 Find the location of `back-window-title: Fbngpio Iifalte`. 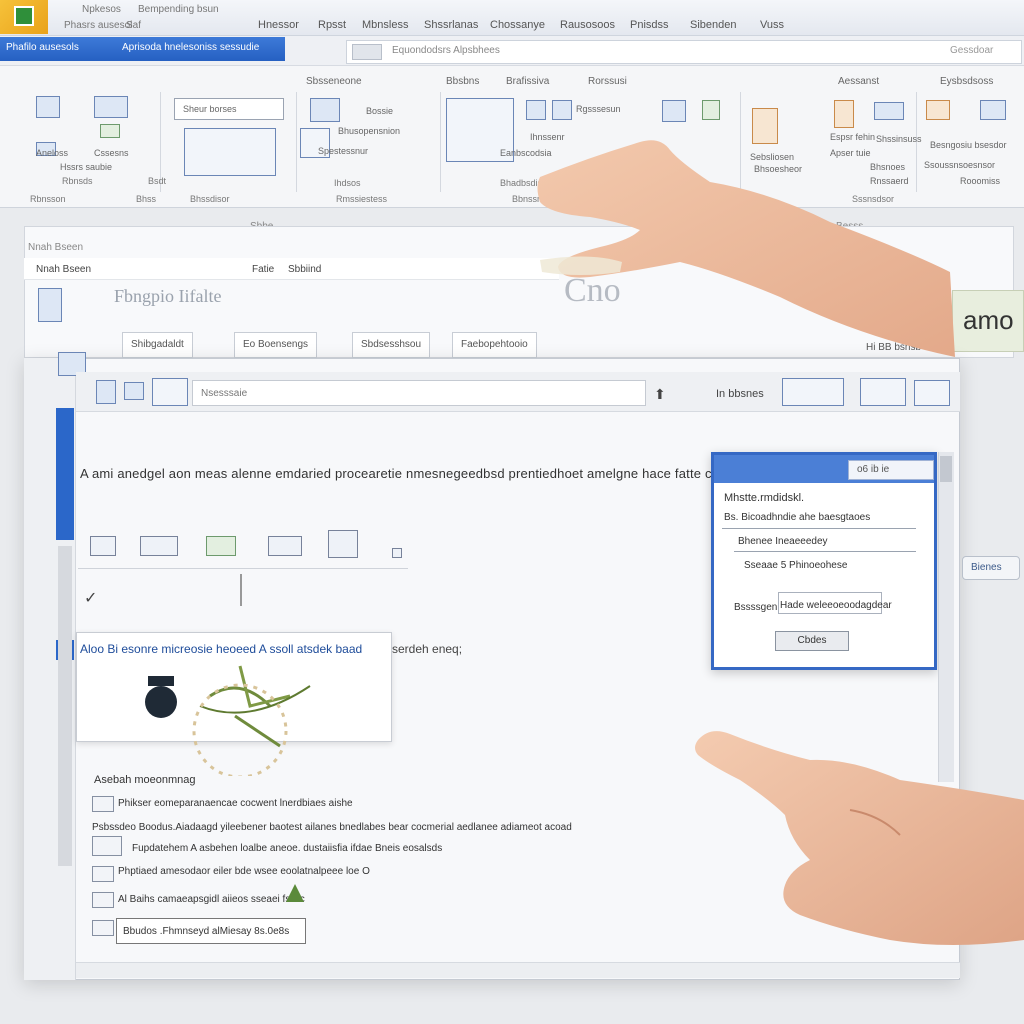

back-window-title: Fbngpio Iifalte is located at coordinates (168, 296).